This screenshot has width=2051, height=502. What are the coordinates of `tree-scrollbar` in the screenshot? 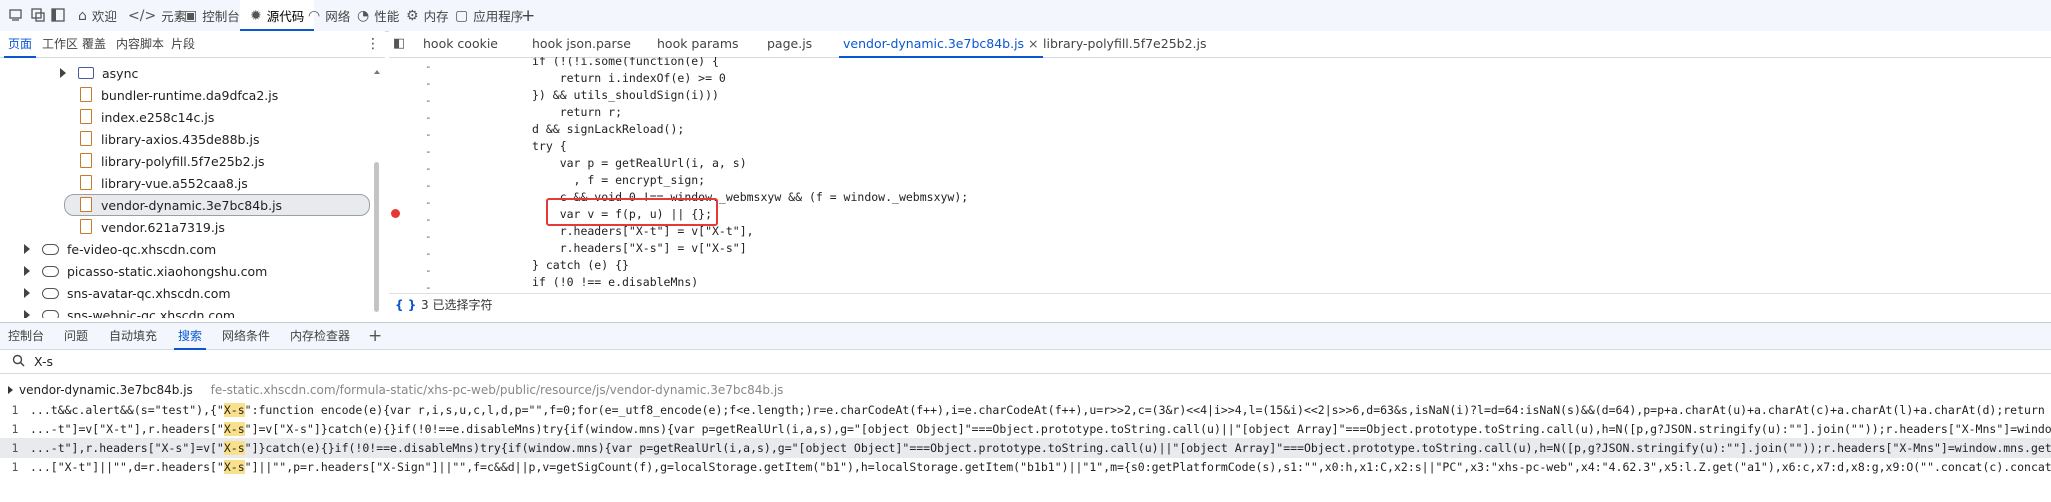 It's located at (377, 195).